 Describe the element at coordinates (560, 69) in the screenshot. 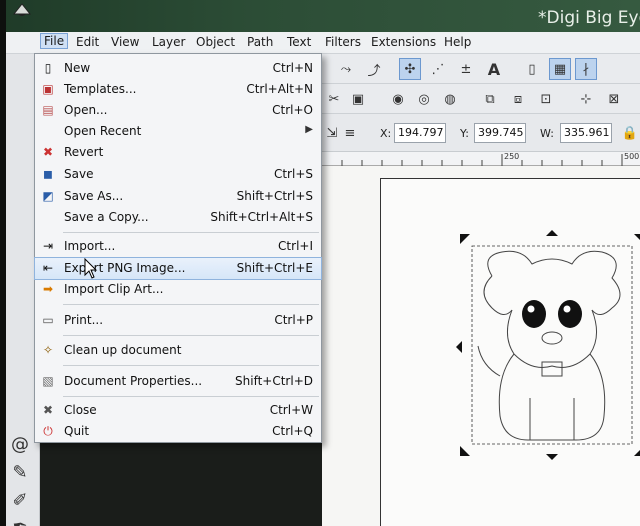

I see `grid-icon: ▦` at that location.